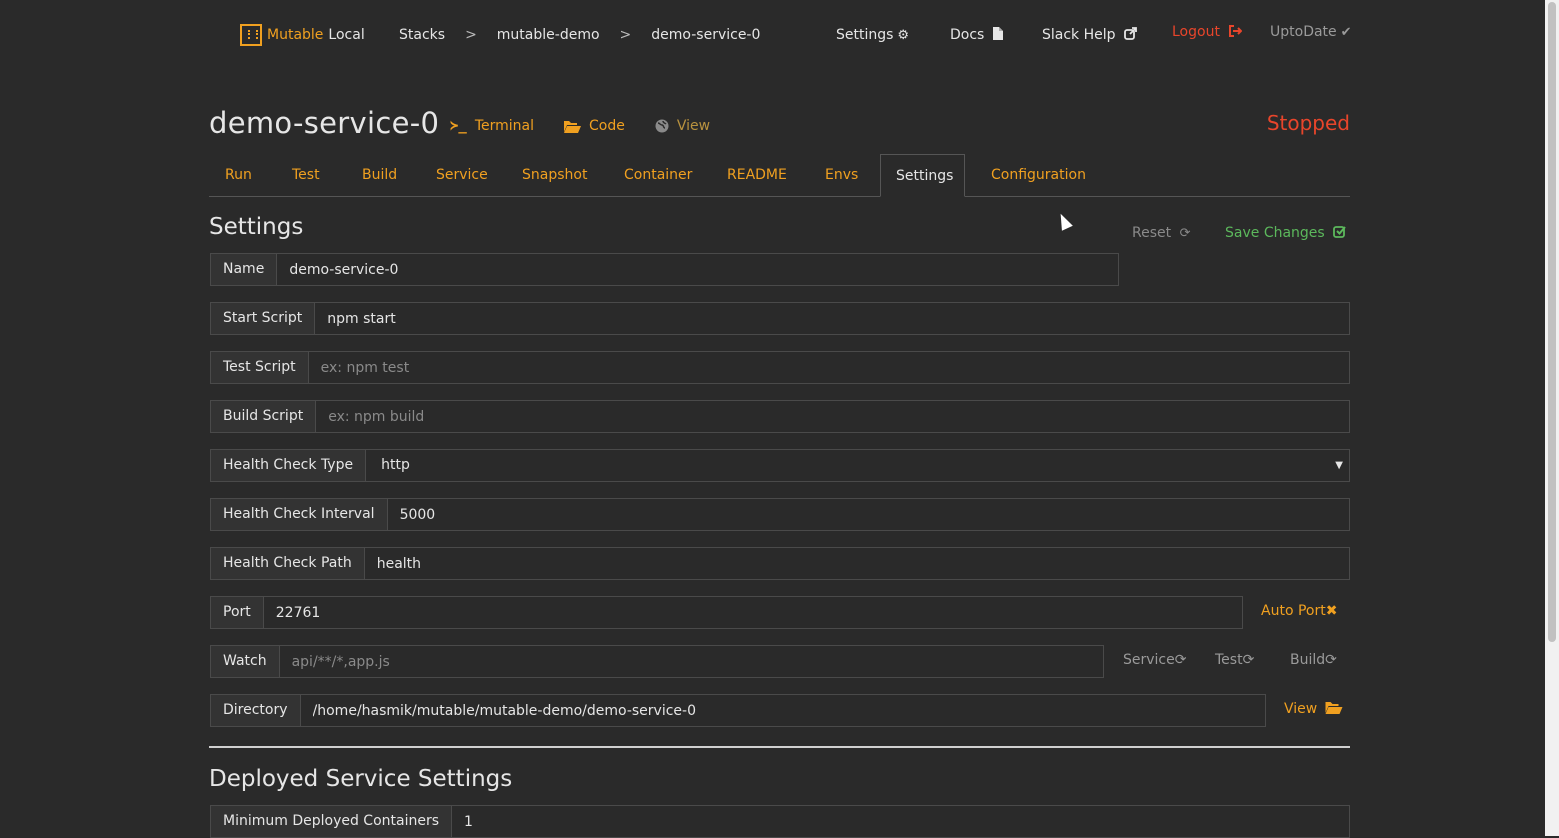  Describe the element at coordinates (244, 269) in the screenshot. I see `name-label: Name` at that location.